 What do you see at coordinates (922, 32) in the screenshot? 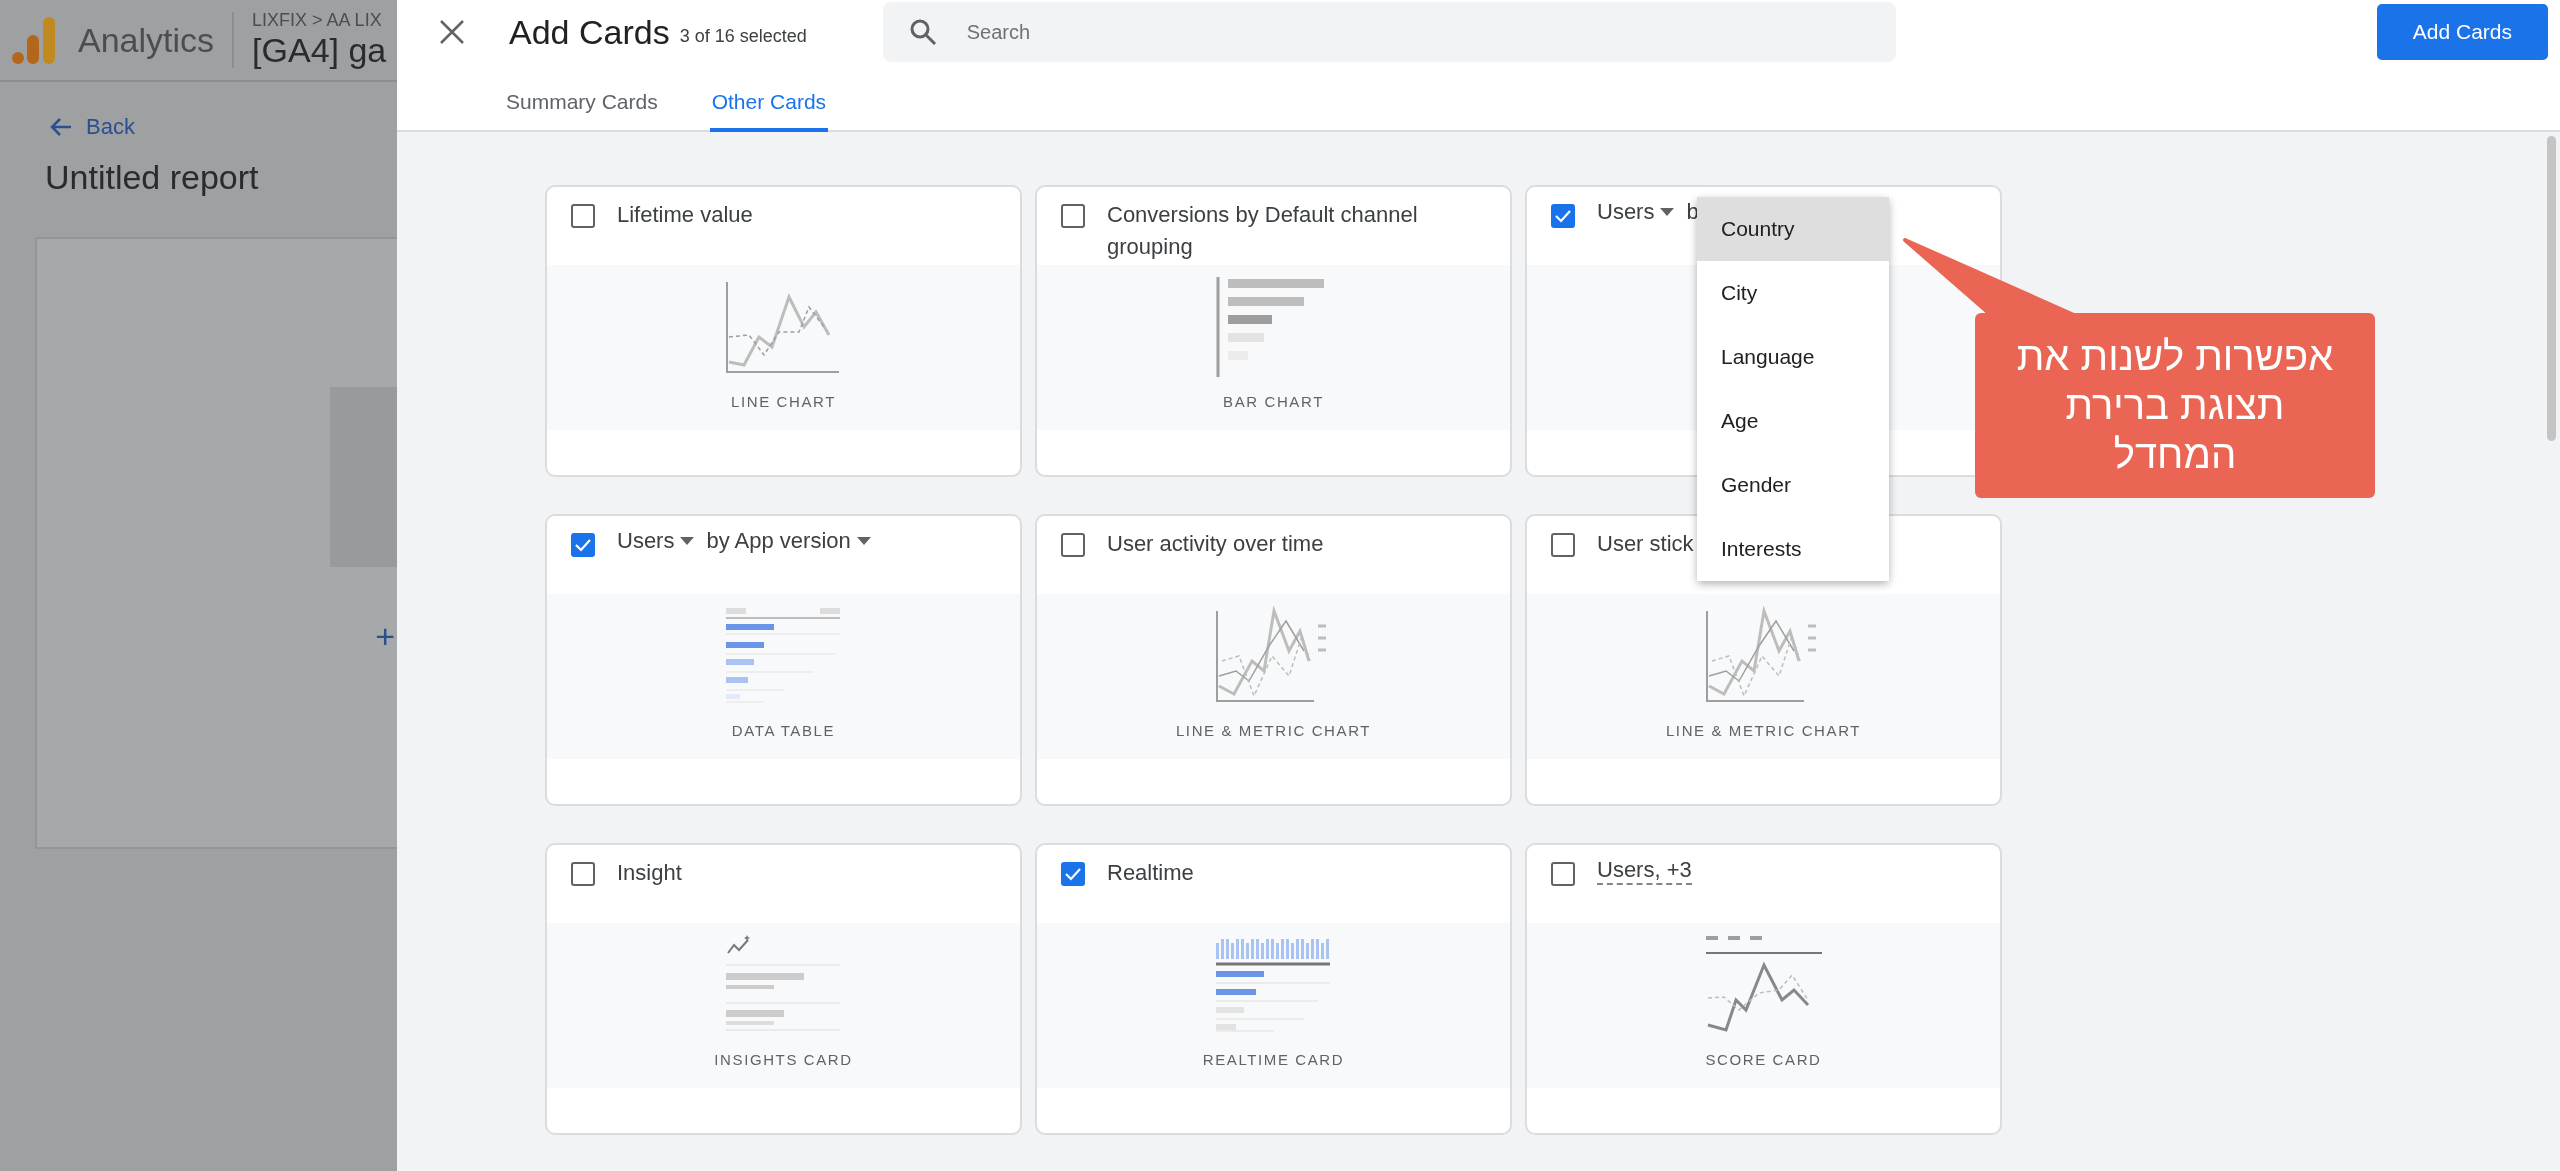
I see `search-icon` at bounding box center [922, 32].